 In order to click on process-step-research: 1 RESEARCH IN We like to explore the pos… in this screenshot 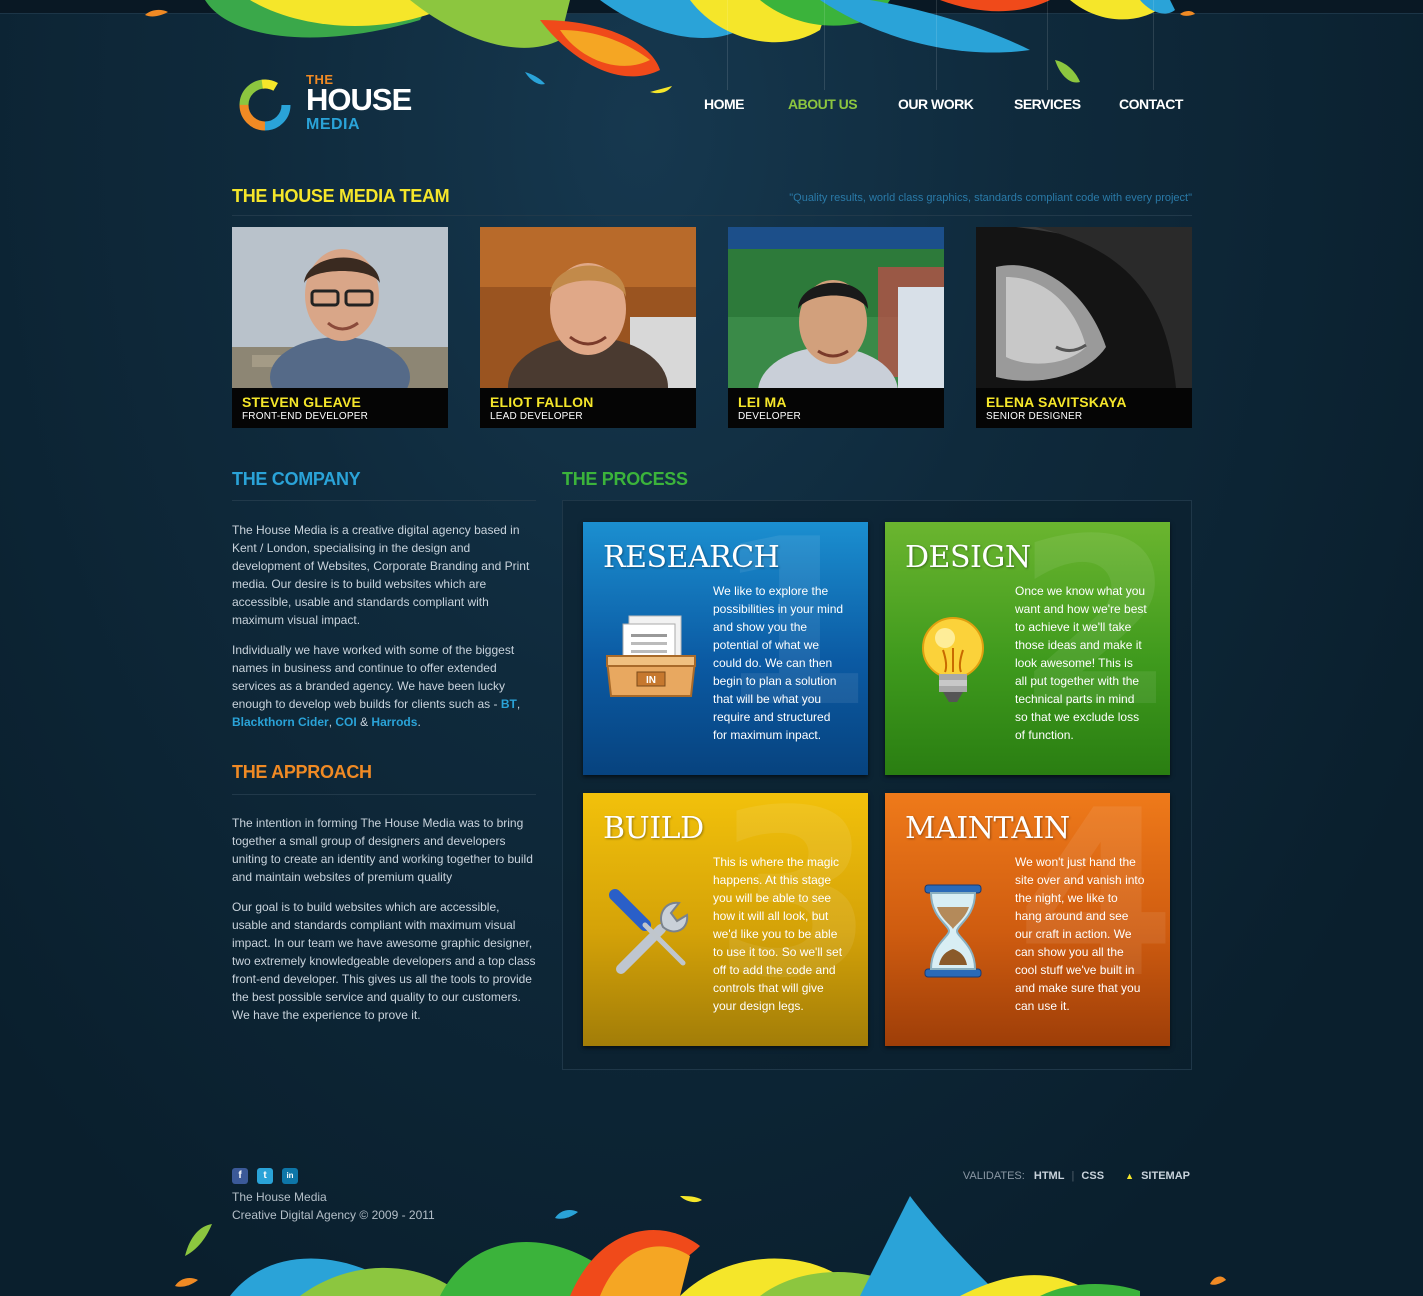, I will do `click(725, 648)`.